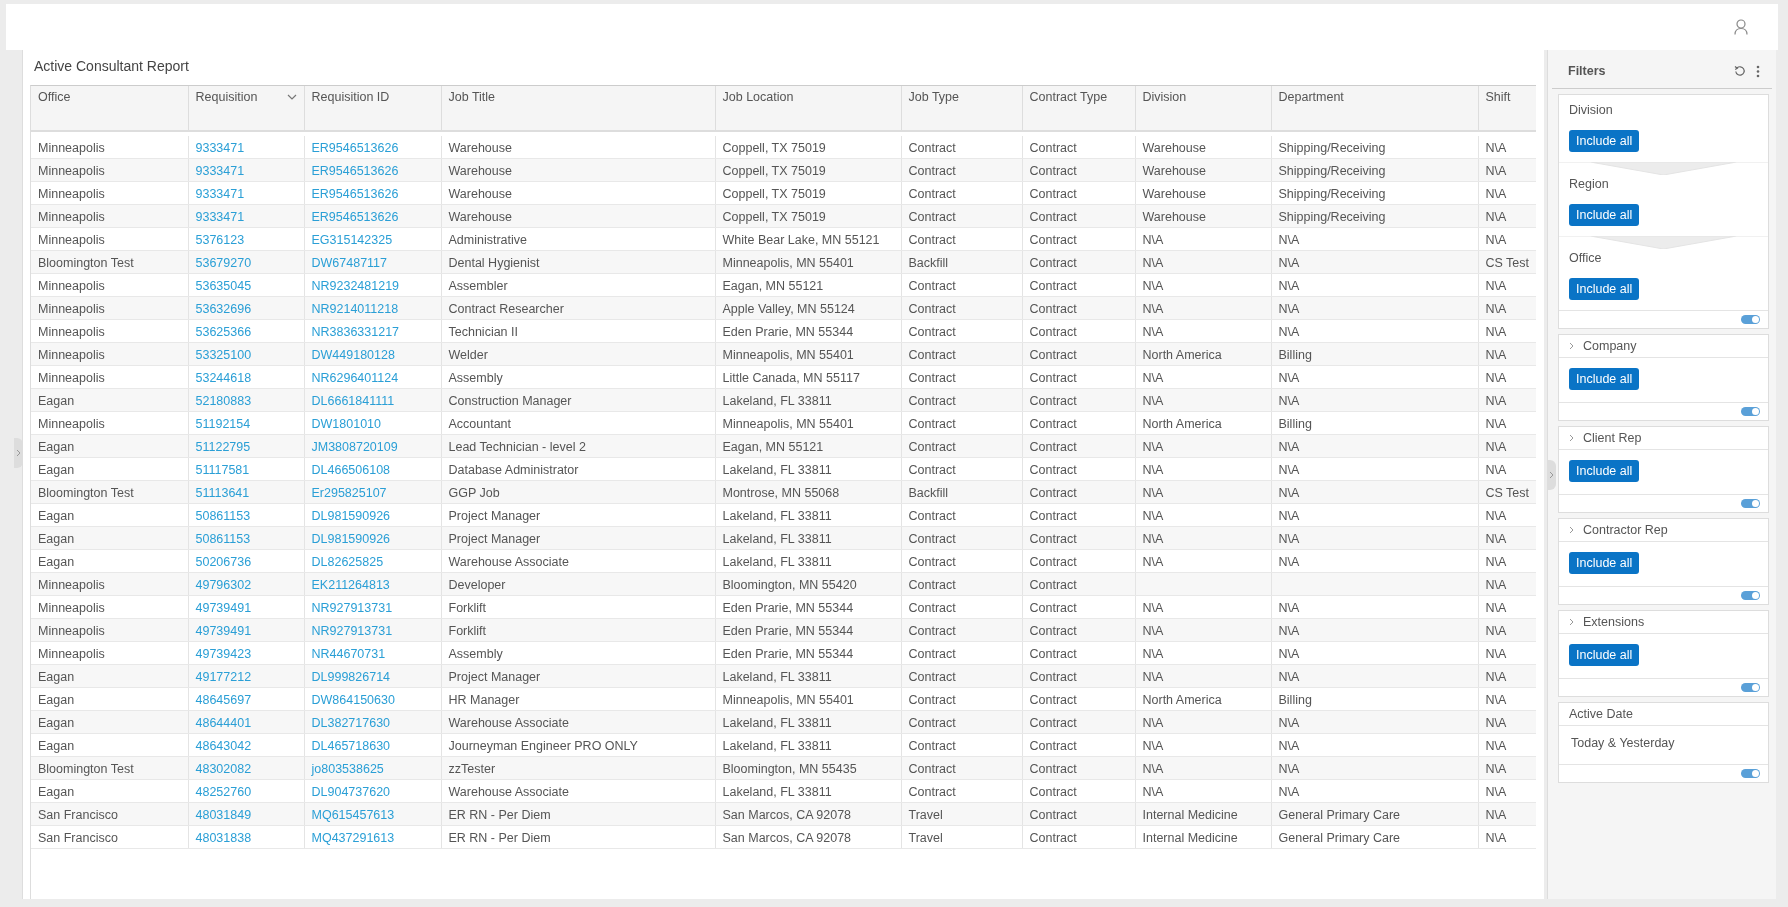 Image resolution: width=1788 pixels, height=907 pixels. I want to click on table-link: DW449180128, so click(353, 354).